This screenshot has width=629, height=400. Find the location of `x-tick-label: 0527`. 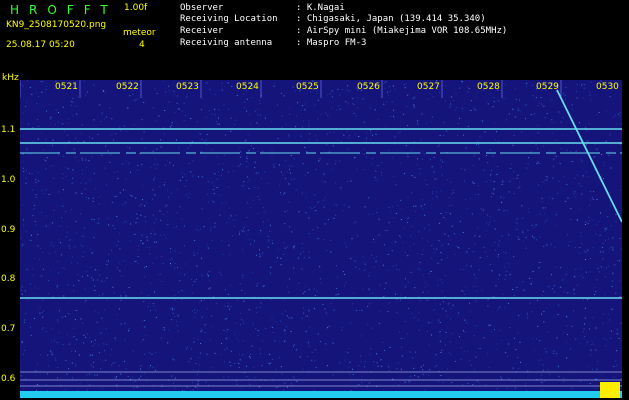

x-tick-label: 0527 is located at coordinates (428, 87).